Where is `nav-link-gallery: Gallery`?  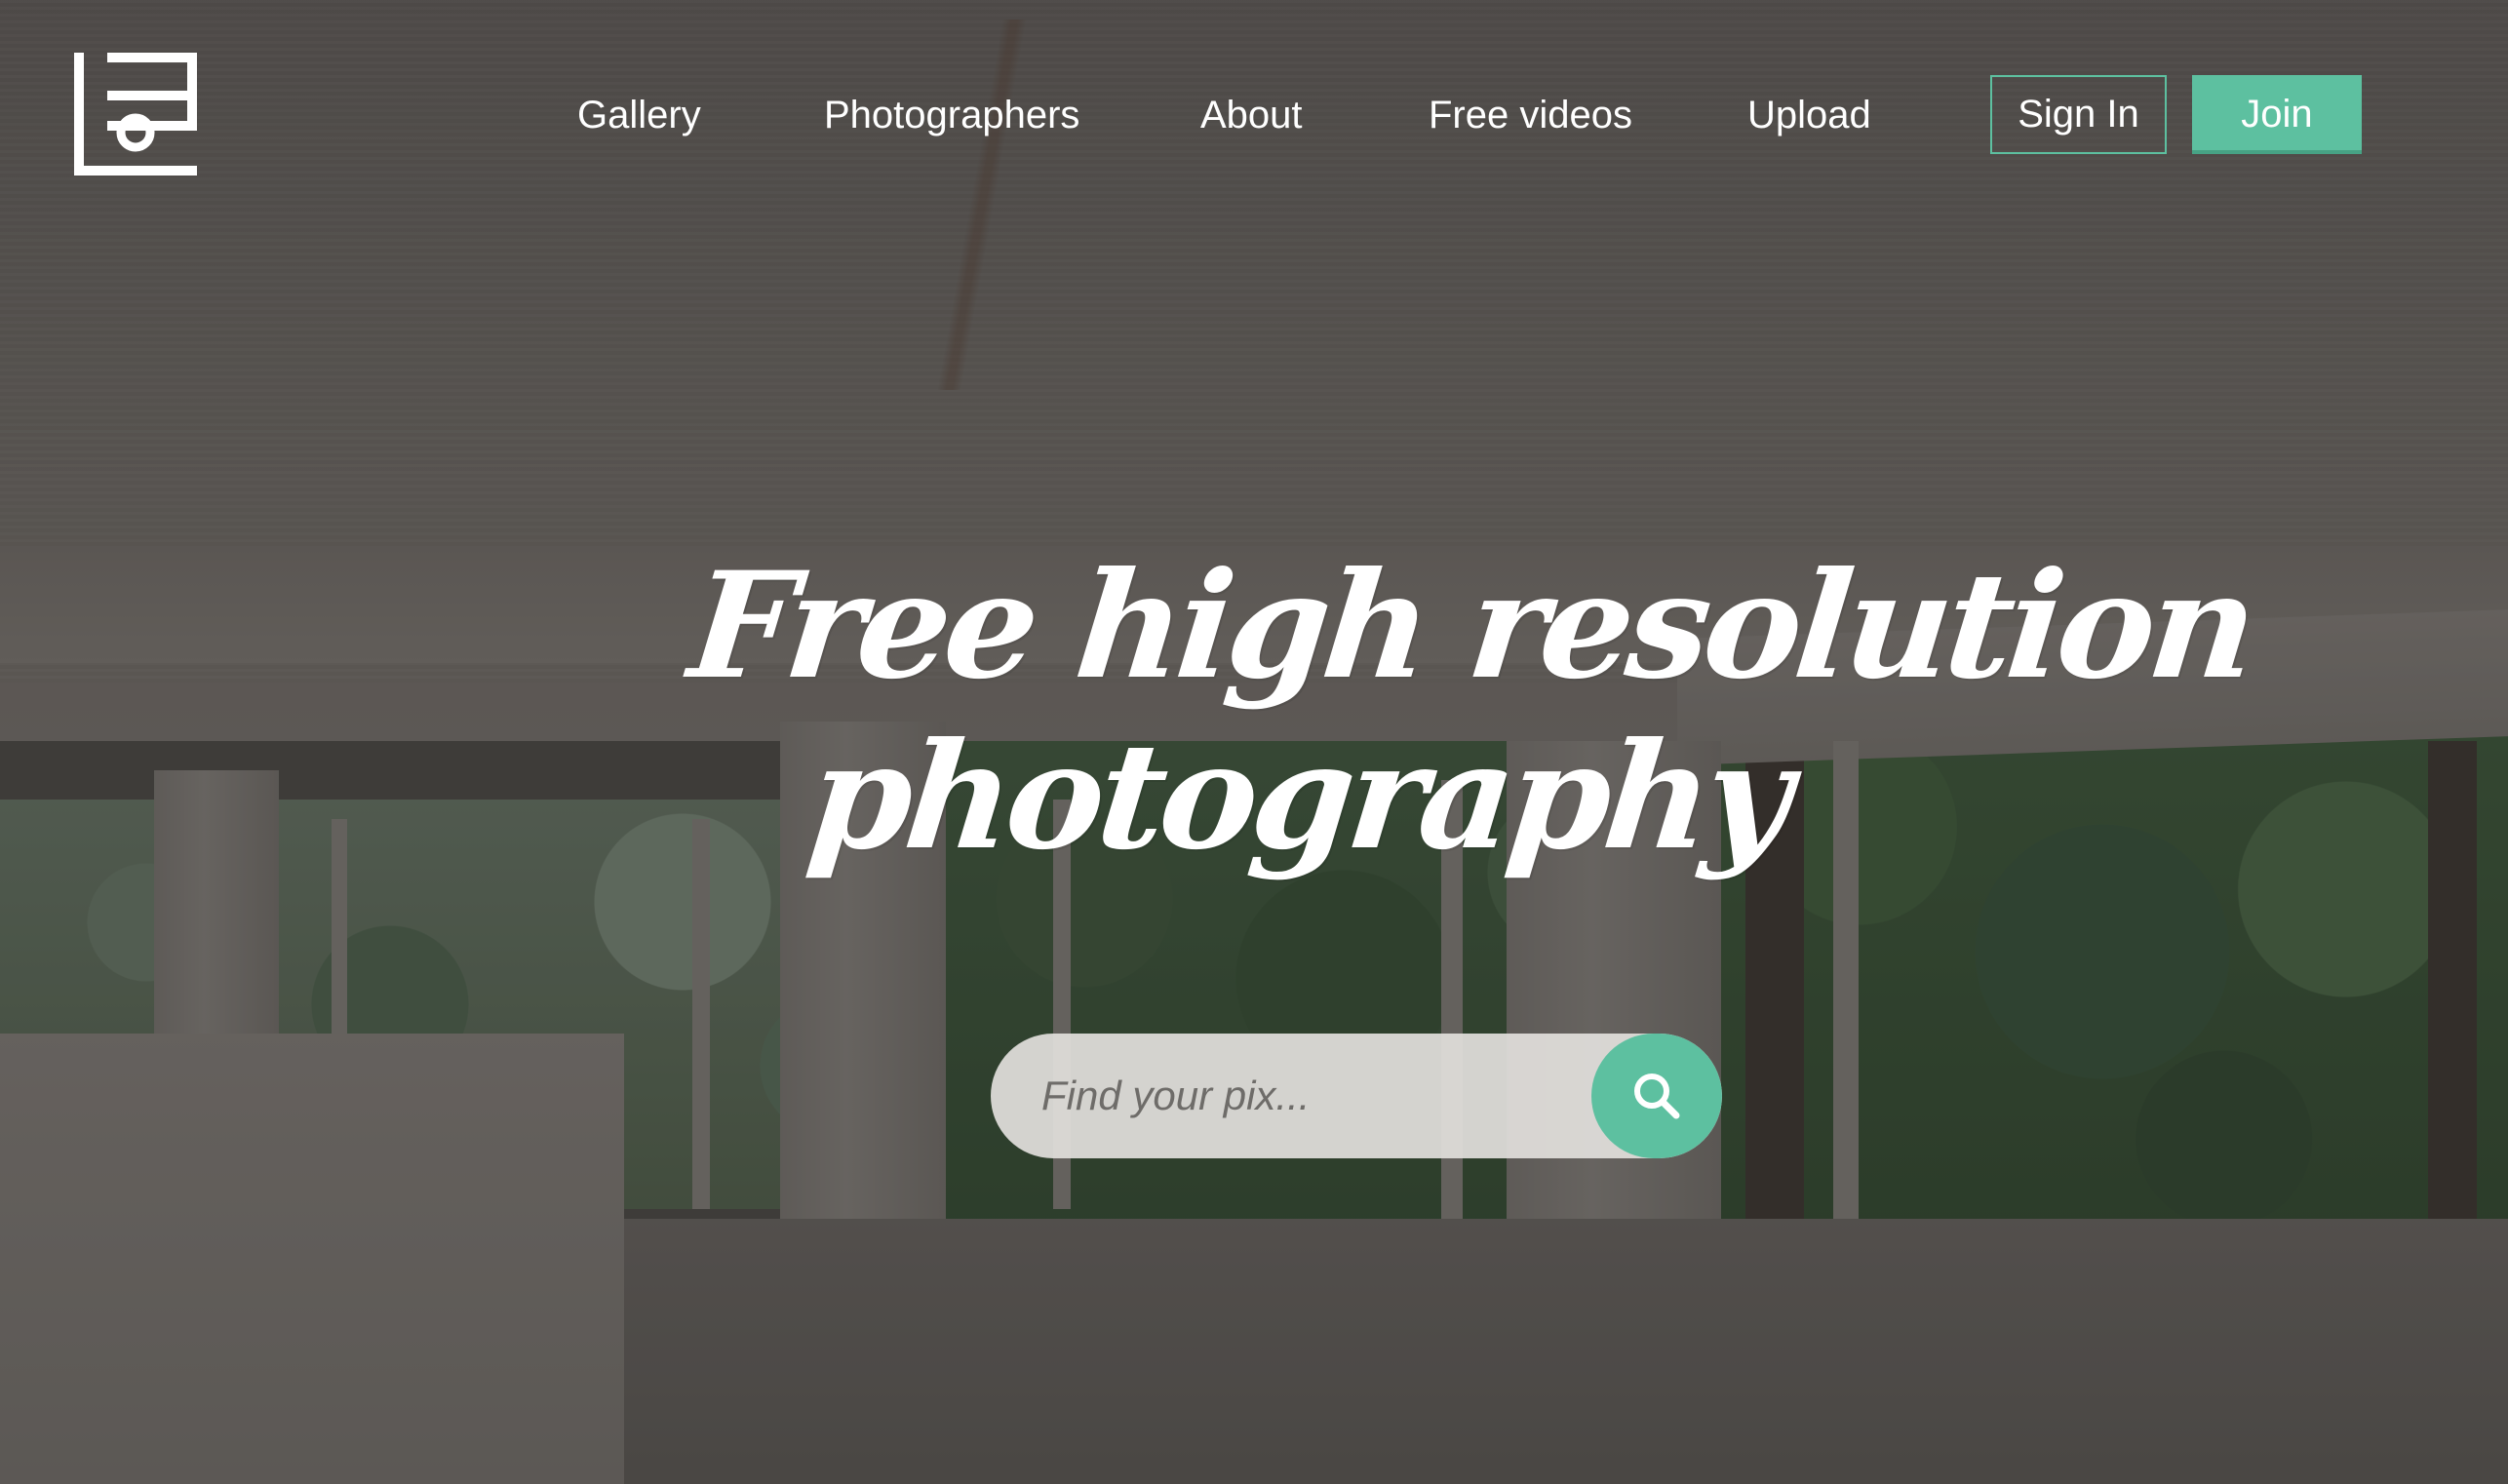
nav-link-gallery: Gallery is located at coordinates (639, 115).